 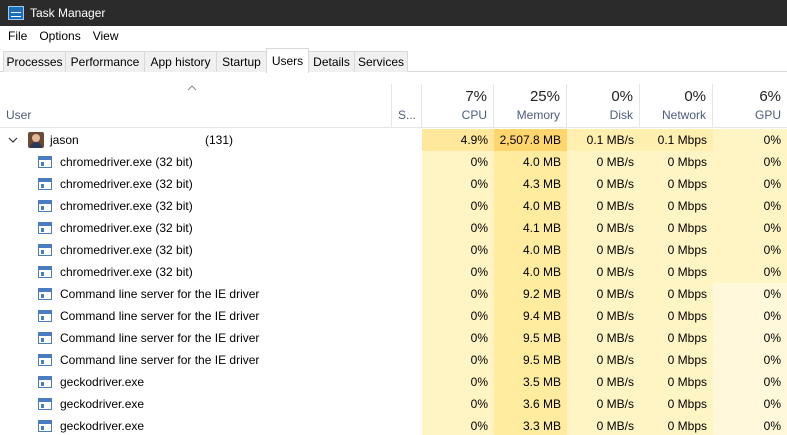 What do you see at coordinates (695, 96) in the screenshot?
I see `network-total: 0%` at bounding box center [695, 96].